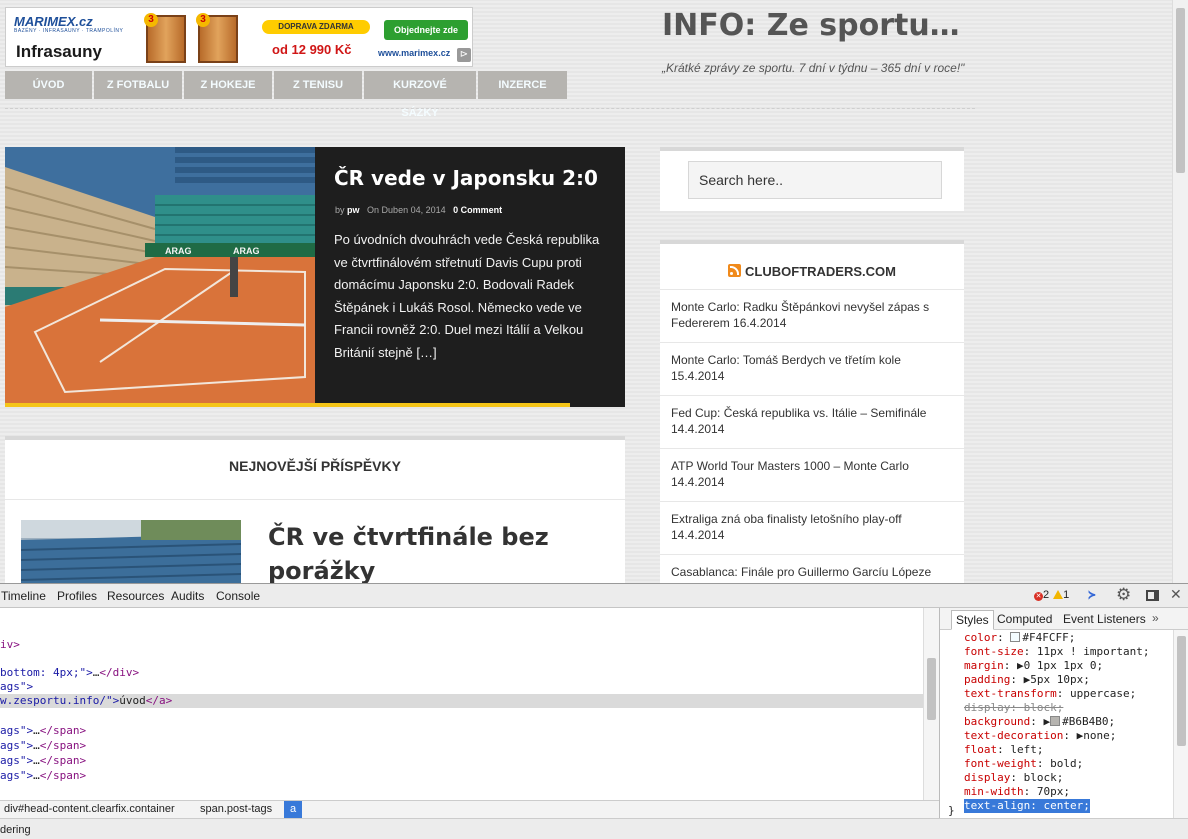  What do you see at coordinates (1123, 595) in the screenshot?
I see `settings-gear-icon: ⚙` at bounding box center [1123, 595].